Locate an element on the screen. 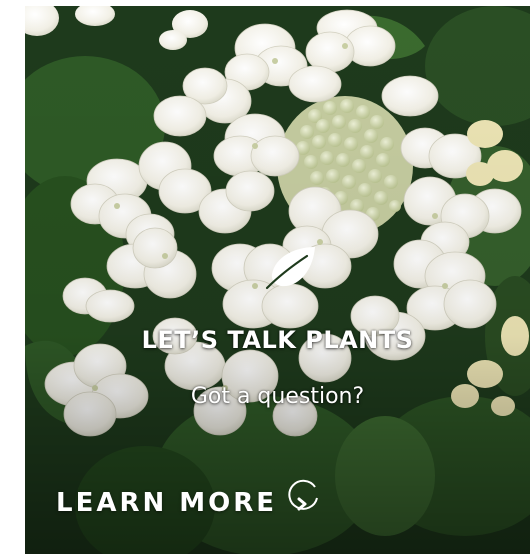  chevron-right-circle-icon is located at coordinates (303, 496).